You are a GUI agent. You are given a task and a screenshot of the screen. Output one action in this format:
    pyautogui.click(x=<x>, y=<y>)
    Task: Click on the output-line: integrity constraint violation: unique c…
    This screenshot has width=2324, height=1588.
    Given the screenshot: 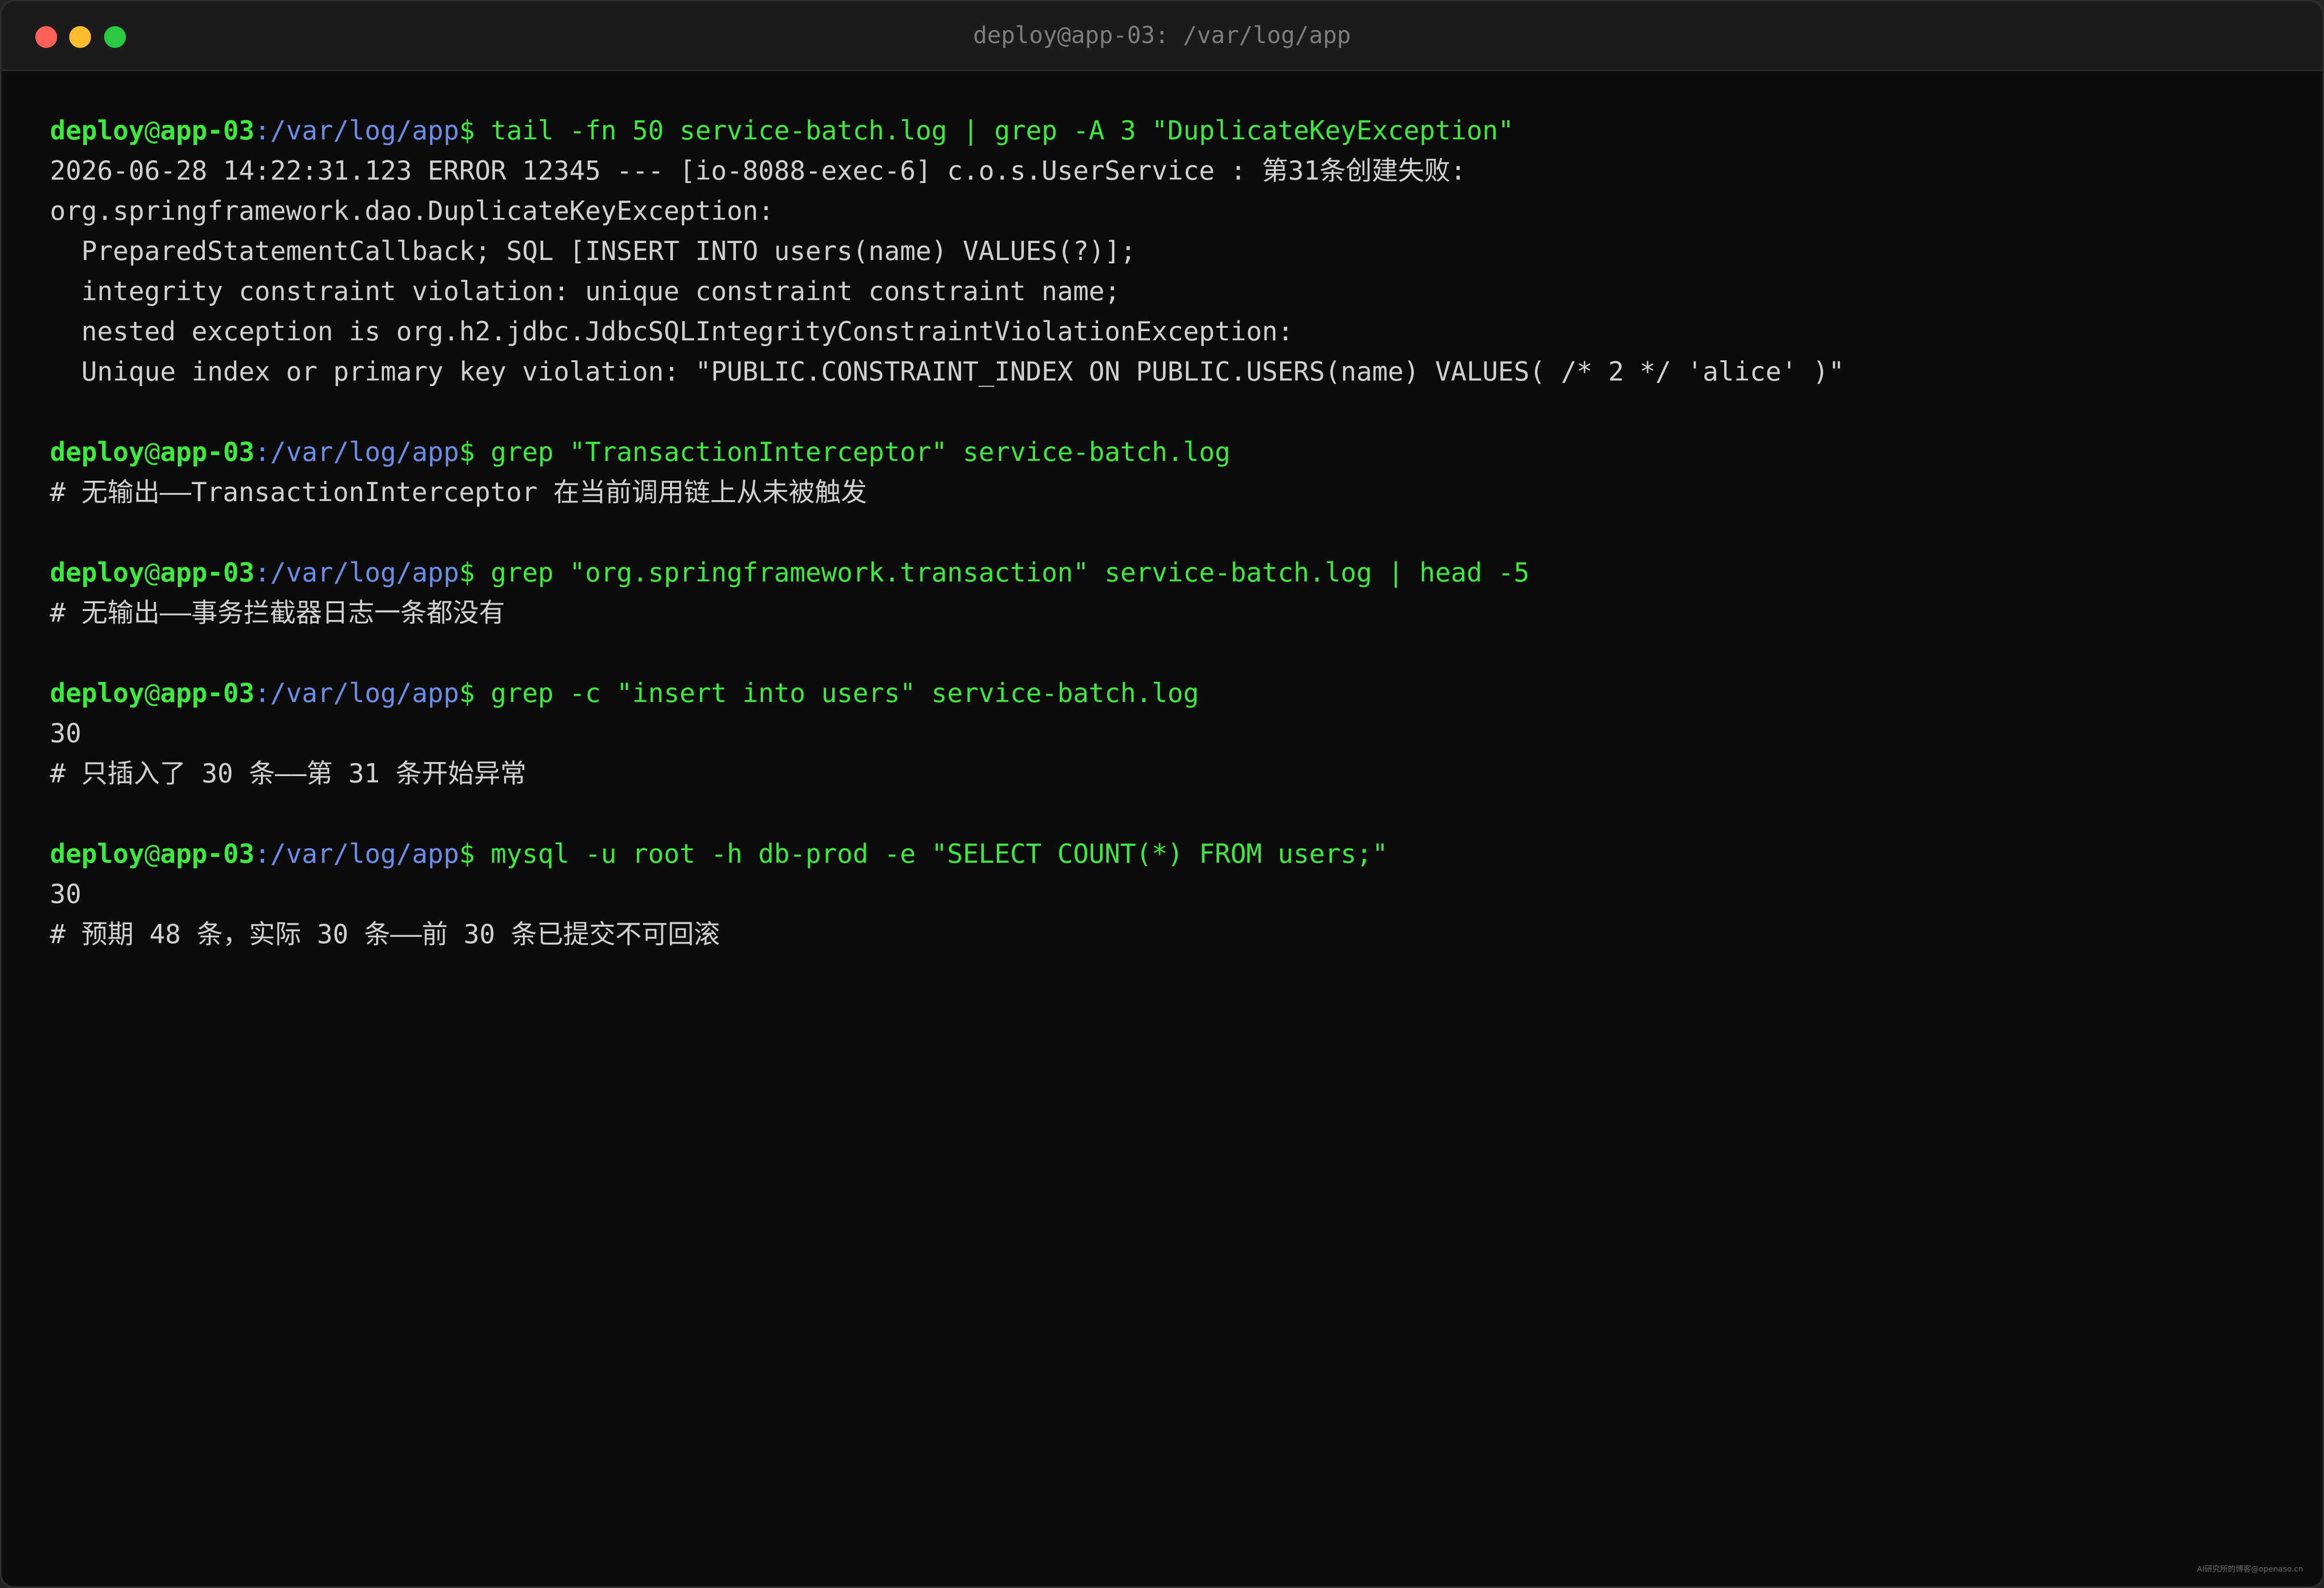 What is the action you would take?
    pyautogui.click(x=585, y=291)
    